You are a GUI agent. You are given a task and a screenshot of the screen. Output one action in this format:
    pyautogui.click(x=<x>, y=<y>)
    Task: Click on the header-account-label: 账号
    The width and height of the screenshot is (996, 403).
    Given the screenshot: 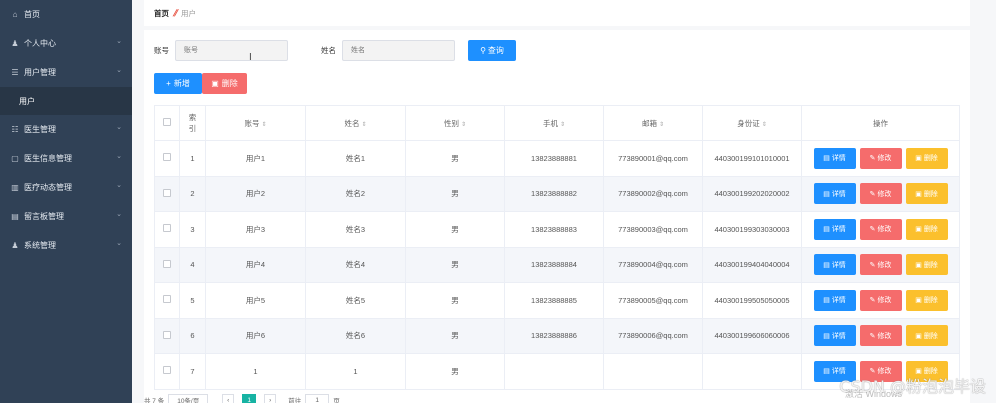 What is the action you would take?
    pyautogui.click(x=252, y=123)
    